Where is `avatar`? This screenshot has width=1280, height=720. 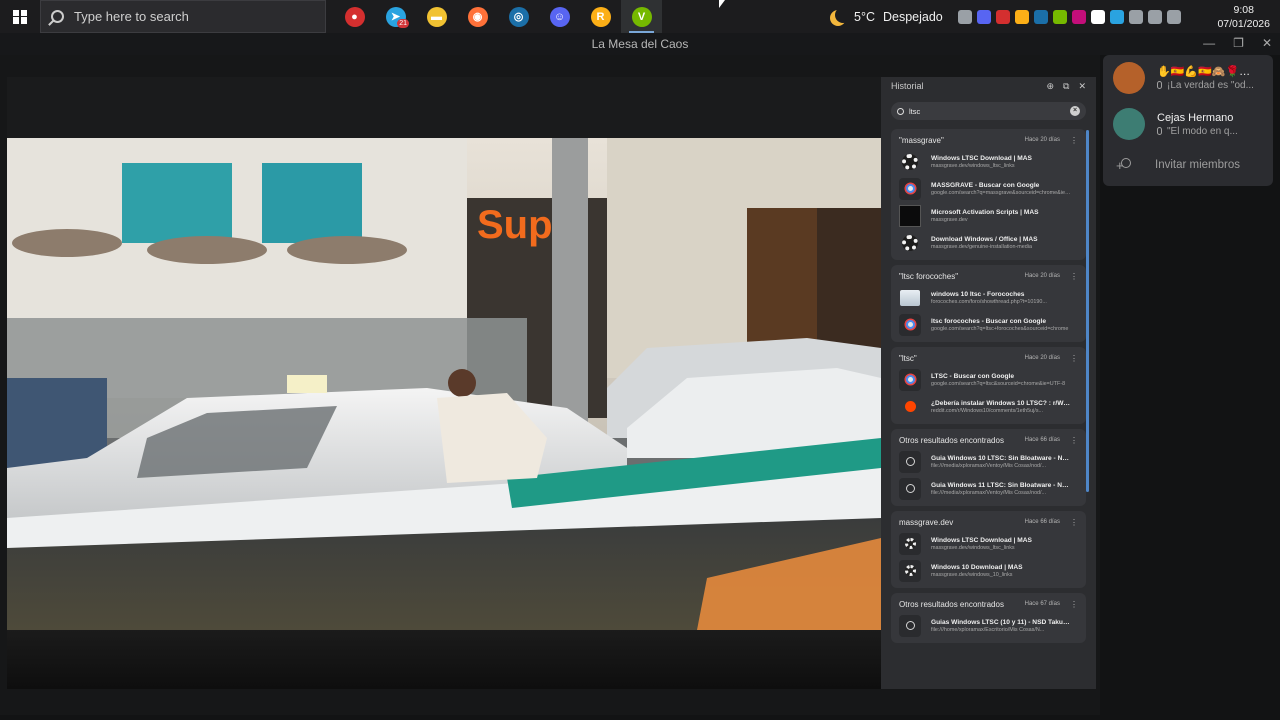
avatar is located at coordinates (1129, 124).